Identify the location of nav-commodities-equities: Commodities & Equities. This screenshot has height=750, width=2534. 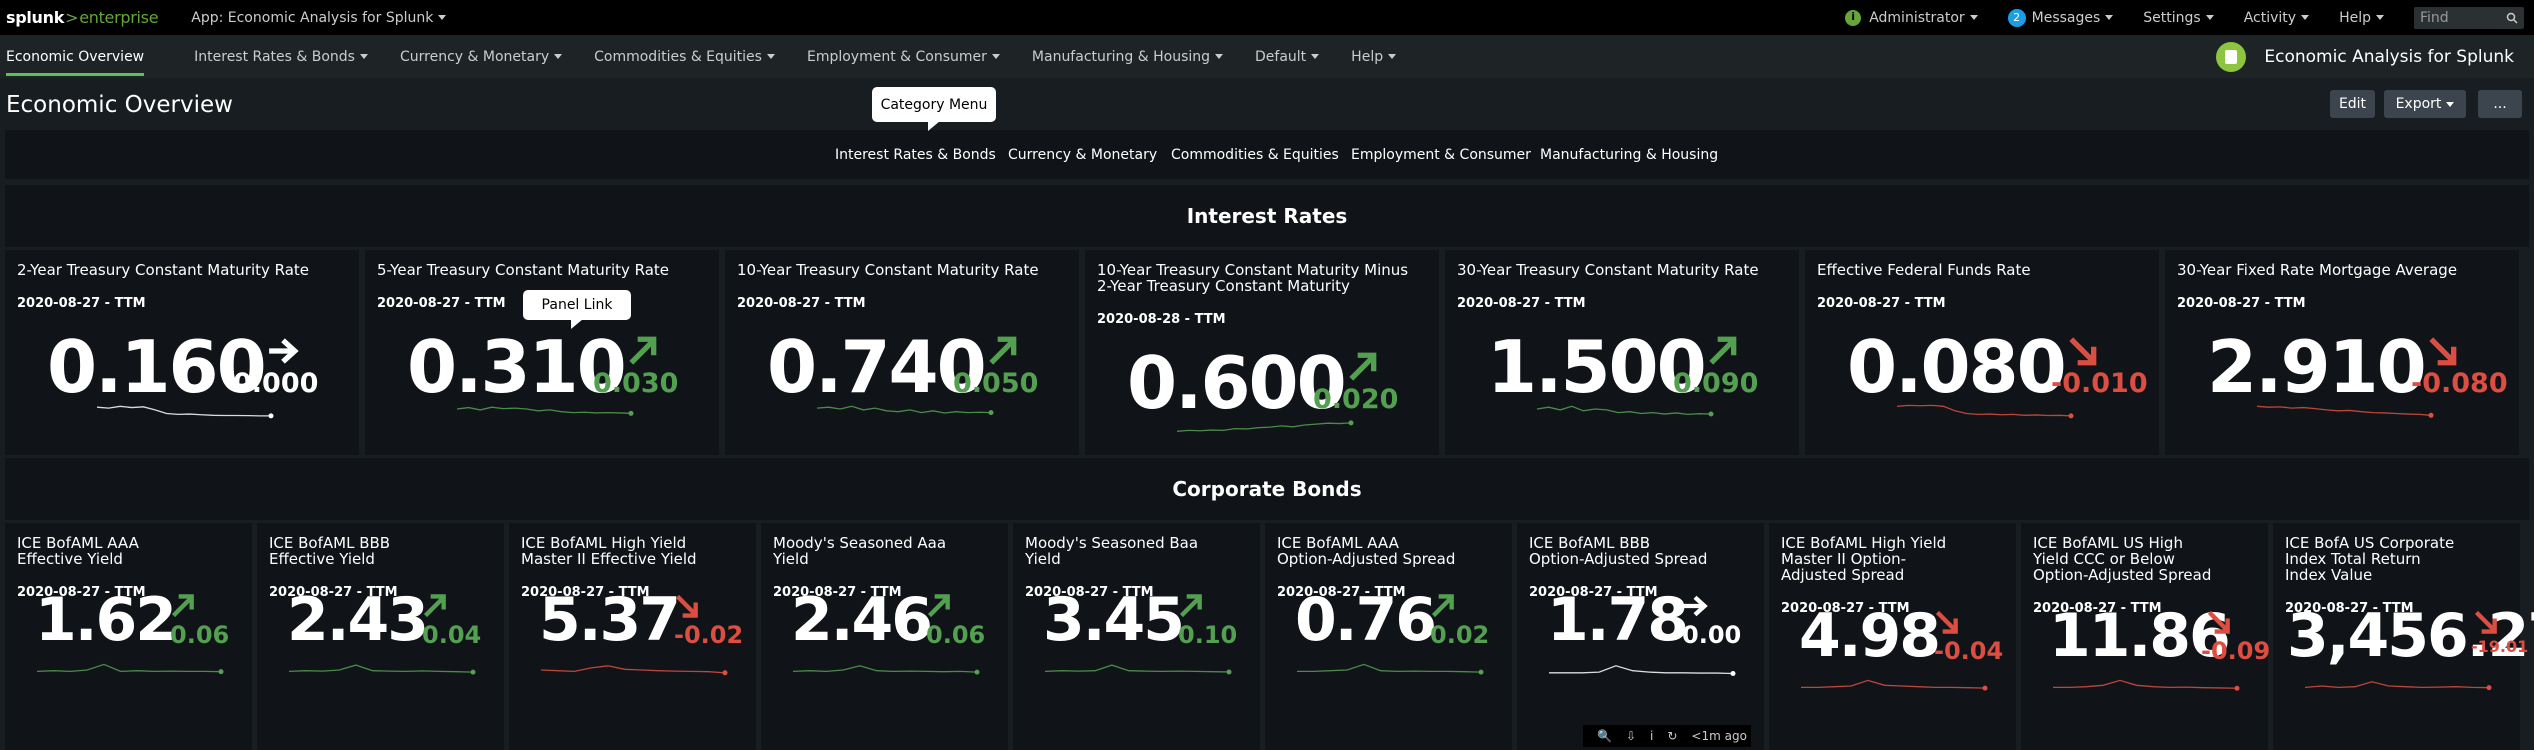
(684, 57).